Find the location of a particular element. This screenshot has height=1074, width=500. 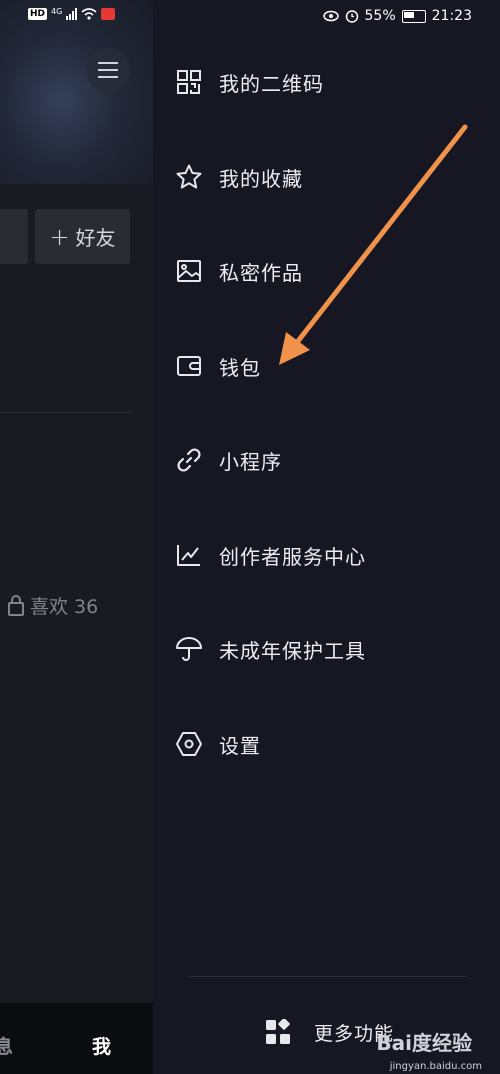

grid-icon is located at coordinates (278, 1032).